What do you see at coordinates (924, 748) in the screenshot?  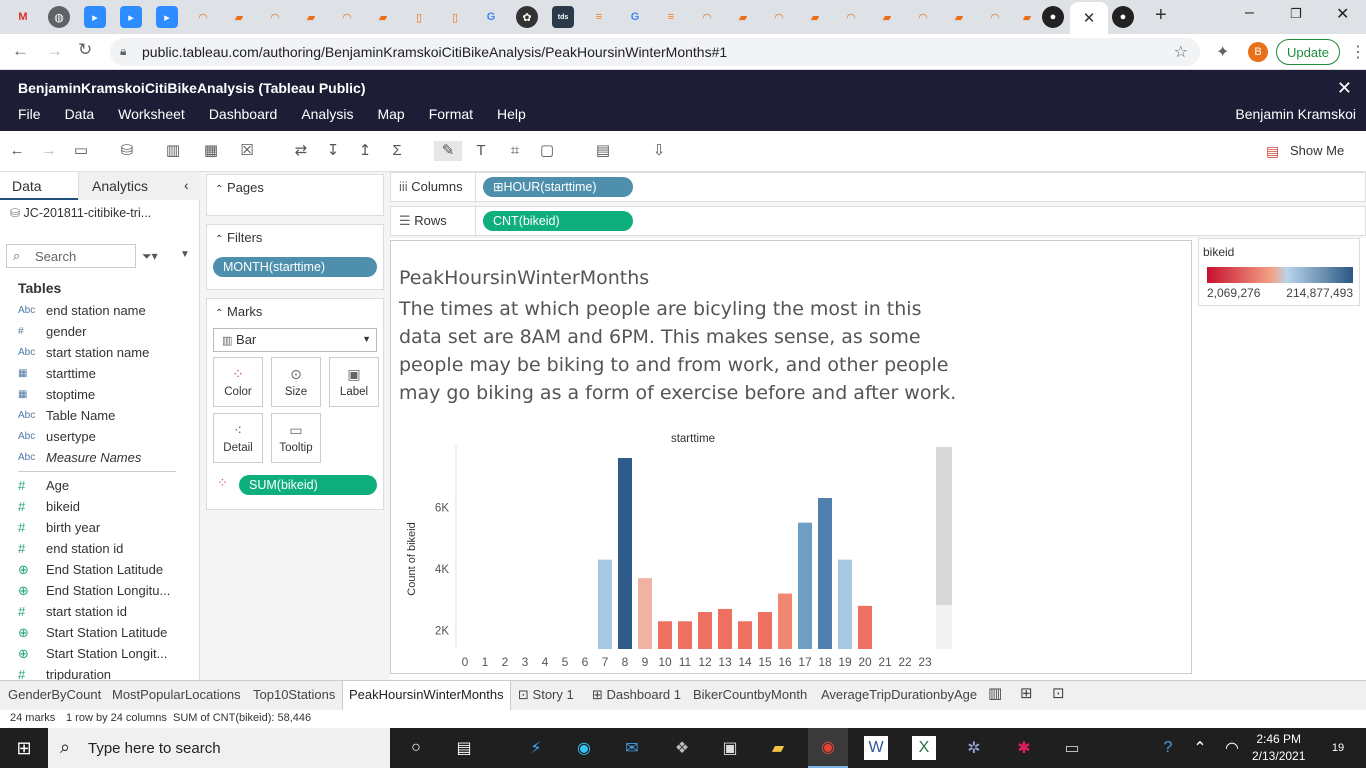 I see `excel-icon: X` at bounding box center [924, 748].